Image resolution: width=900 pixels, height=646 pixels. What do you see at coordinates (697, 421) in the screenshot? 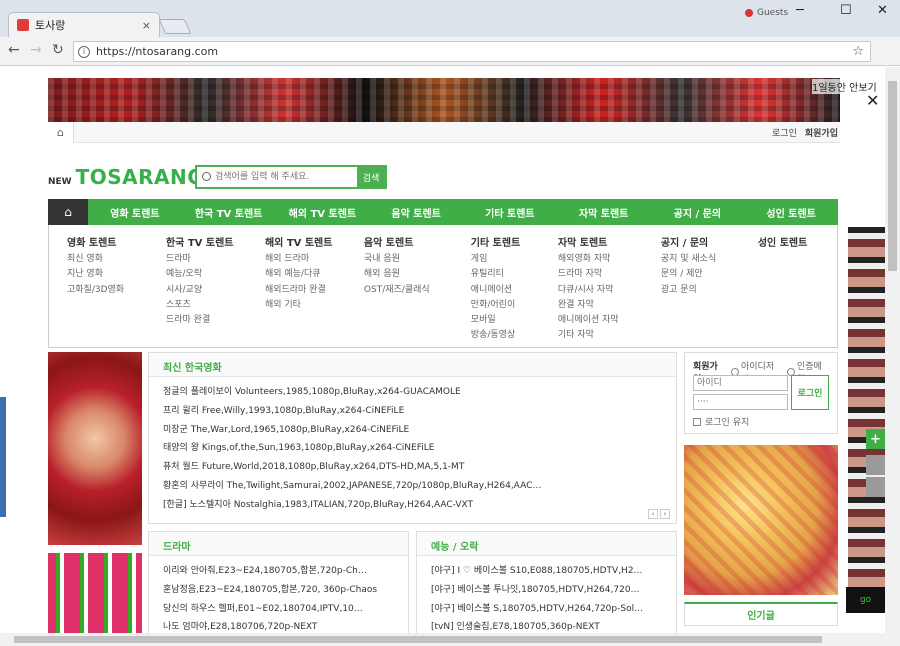
I see `checkbox-icon` at bounding box center [697, 421].